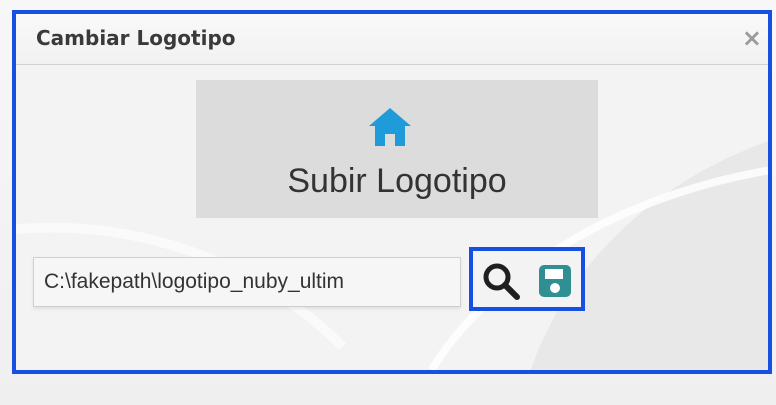  I want to click on file-path-input: C:\fakepath\logotipo_nuby_ultim, so click(247, 282).